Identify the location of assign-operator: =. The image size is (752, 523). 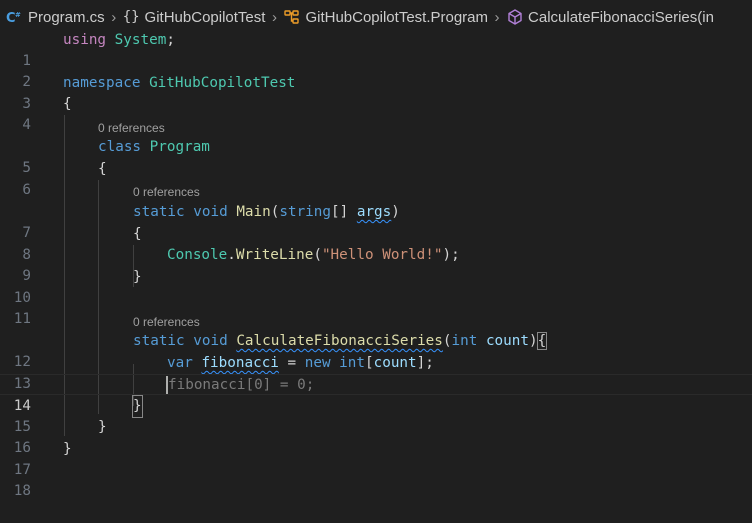
(291, 363).